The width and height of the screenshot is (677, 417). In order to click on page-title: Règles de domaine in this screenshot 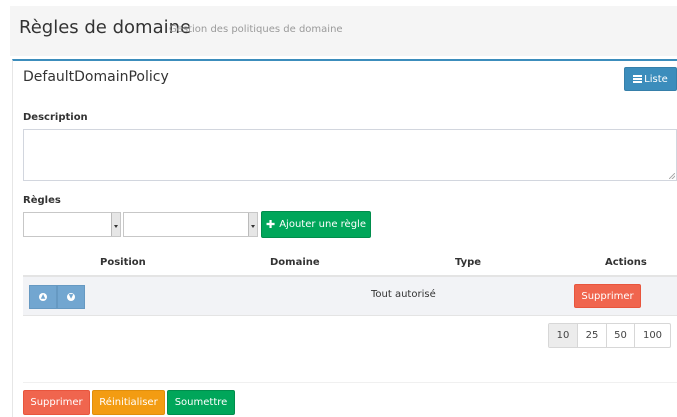, I will do `click(105, 27)`.